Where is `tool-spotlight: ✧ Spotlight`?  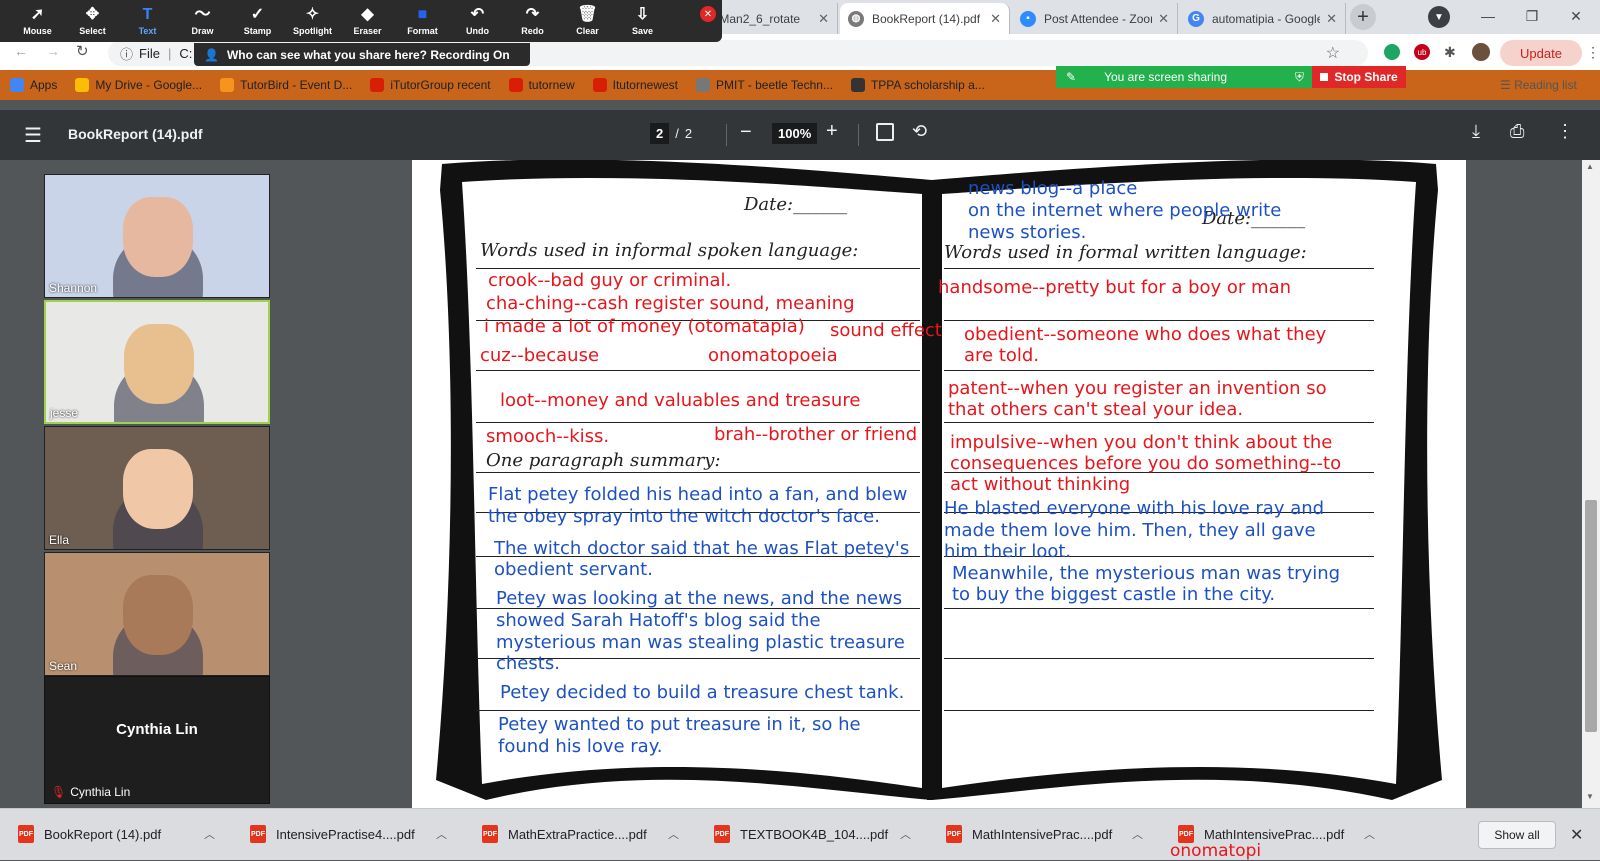
tool-spotlight: ✧ Spotlight is located at coordinates (312, 21).